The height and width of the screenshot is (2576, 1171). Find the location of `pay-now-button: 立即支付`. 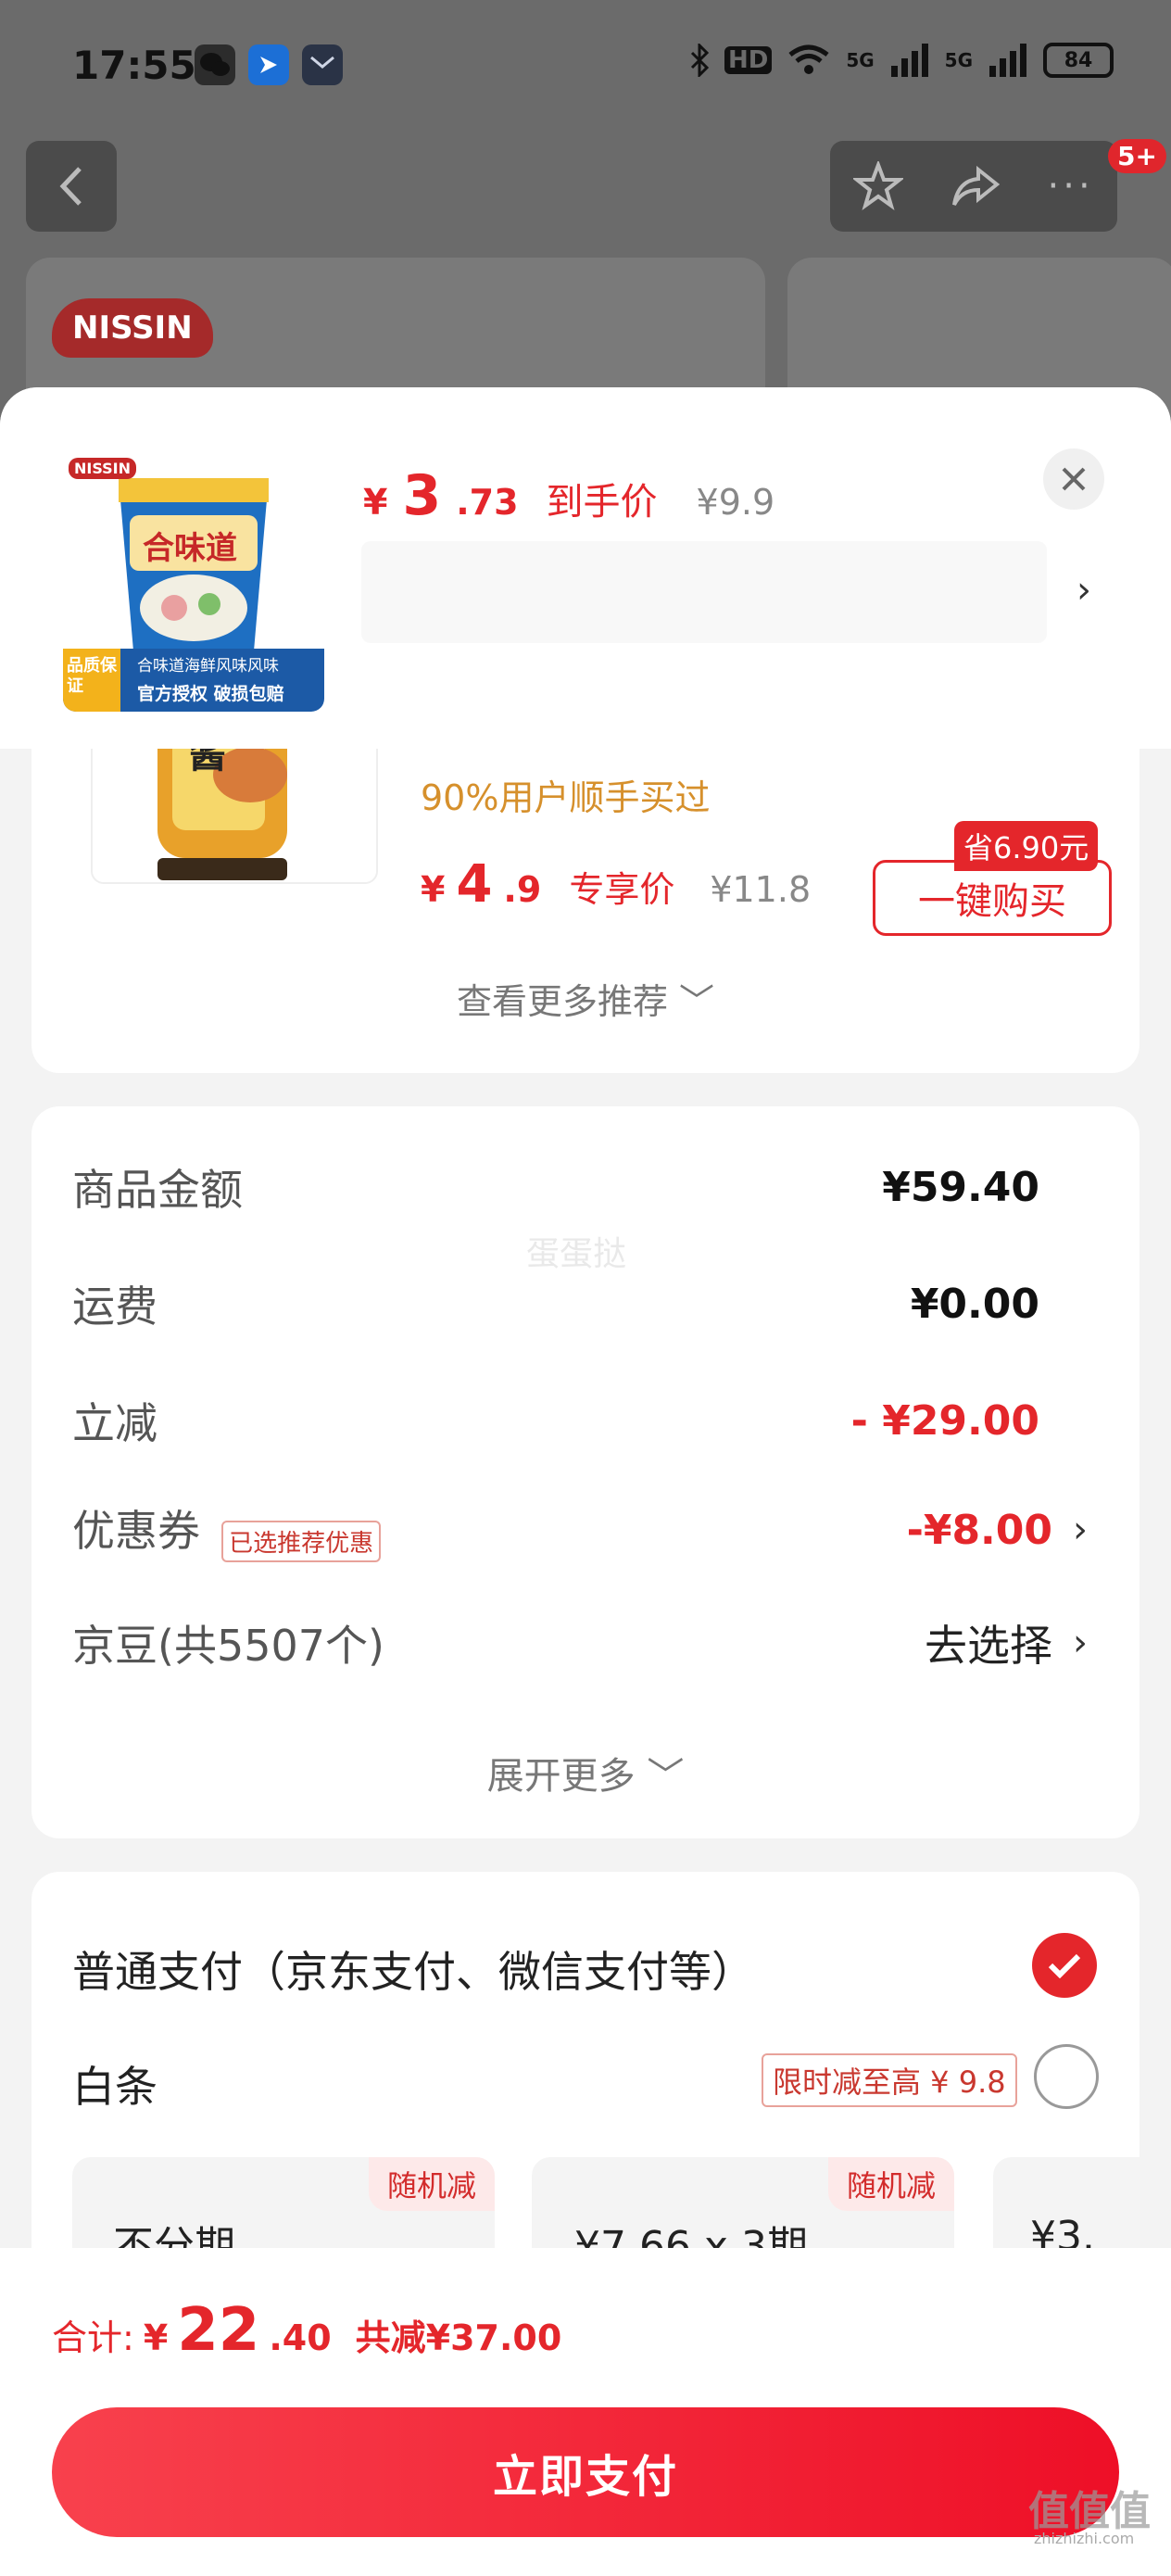

pay-now-button: 立即支付 is located at coordinates (585, 2472).